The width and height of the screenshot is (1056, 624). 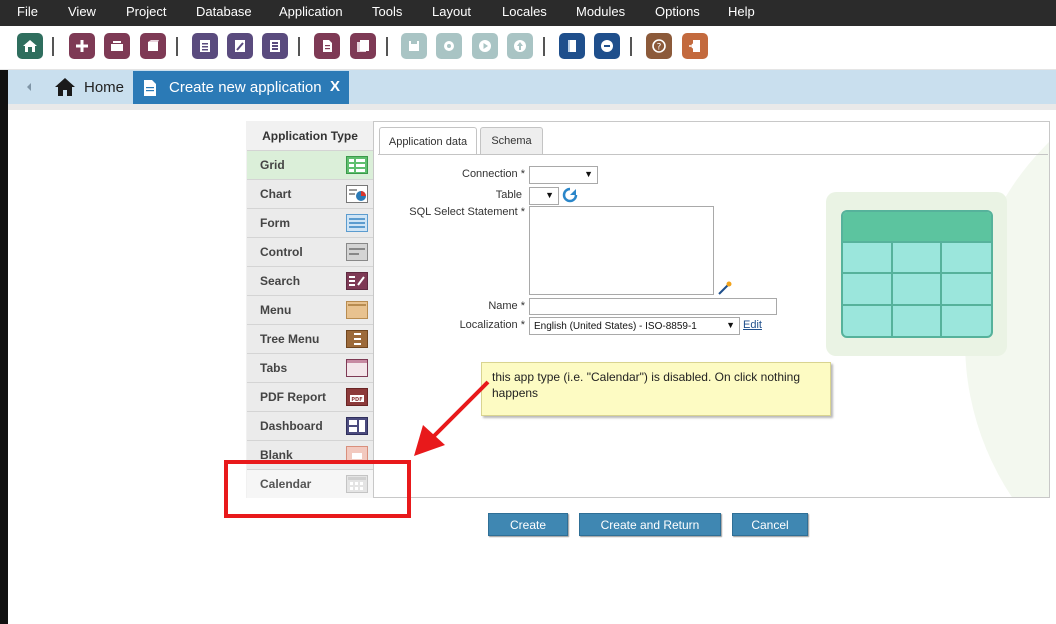 I want to click on home-tab-icon, so click(x=65, y=87).